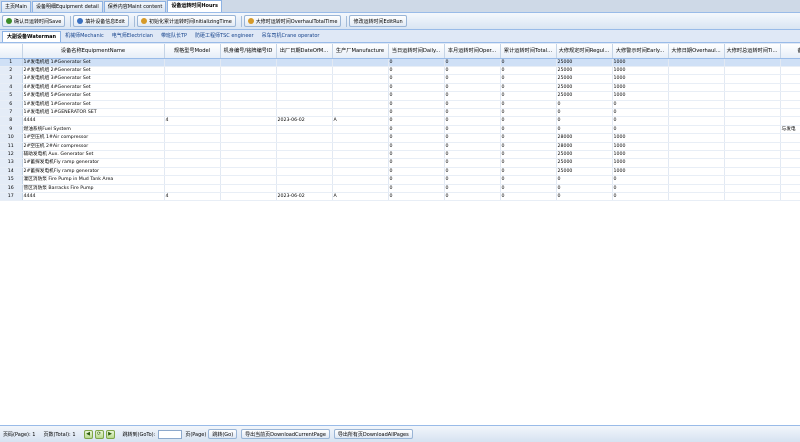 The width and height of the screenshot is (800, 442). What do you see at coordinates (584, 146) in the screenshot?
I see `table-cell: 28000` at bounding box center [584, 146].